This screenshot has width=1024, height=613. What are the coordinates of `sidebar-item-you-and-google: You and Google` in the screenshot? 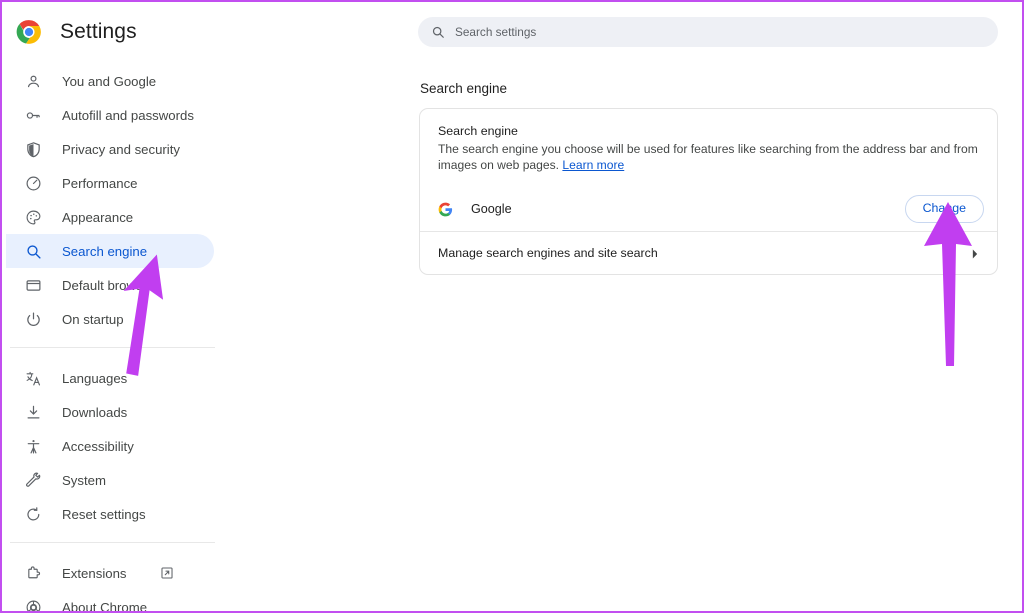 It's located at (110, 81).